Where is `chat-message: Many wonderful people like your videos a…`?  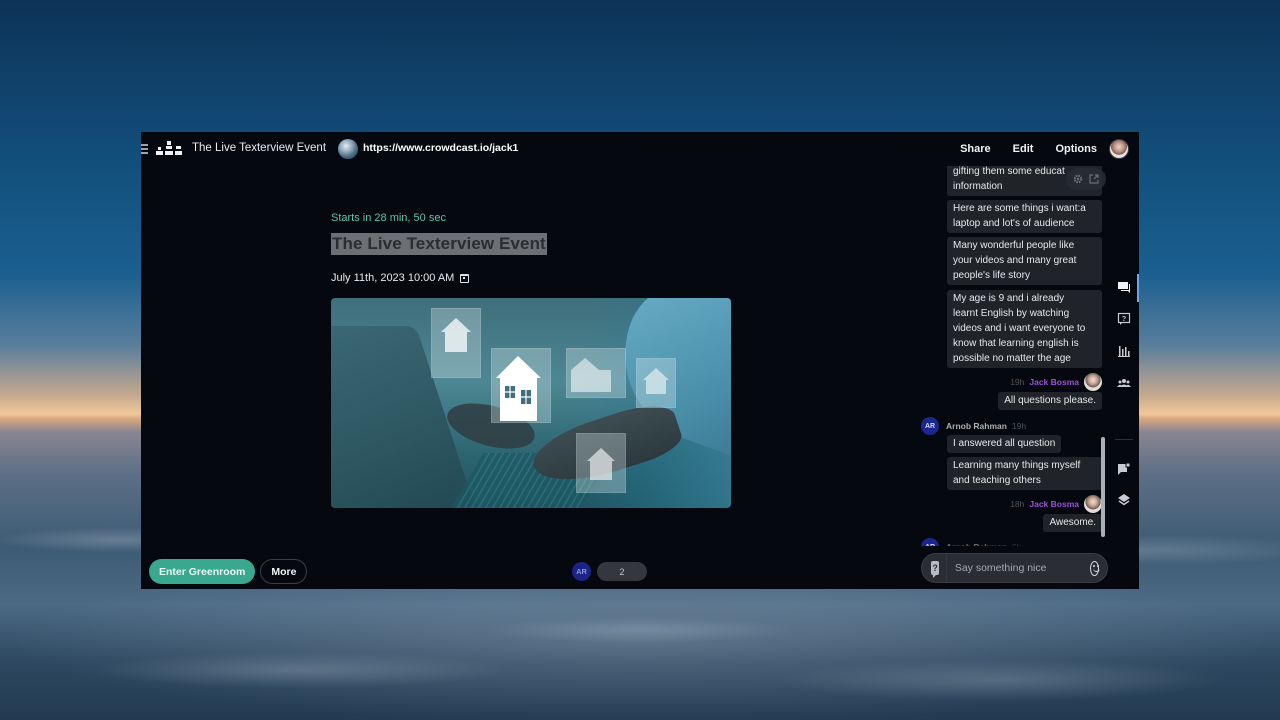 chat-message: Many wonderful people like your videos a… is located at coordinates (1024, 261).